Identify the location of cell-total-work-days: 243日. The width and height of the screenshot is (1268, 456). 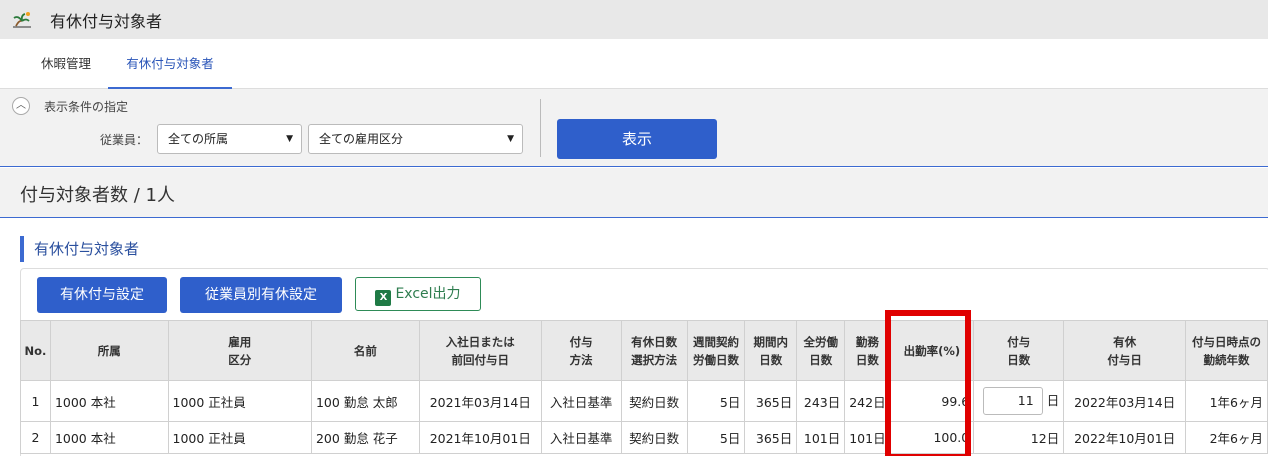
(821, 401).